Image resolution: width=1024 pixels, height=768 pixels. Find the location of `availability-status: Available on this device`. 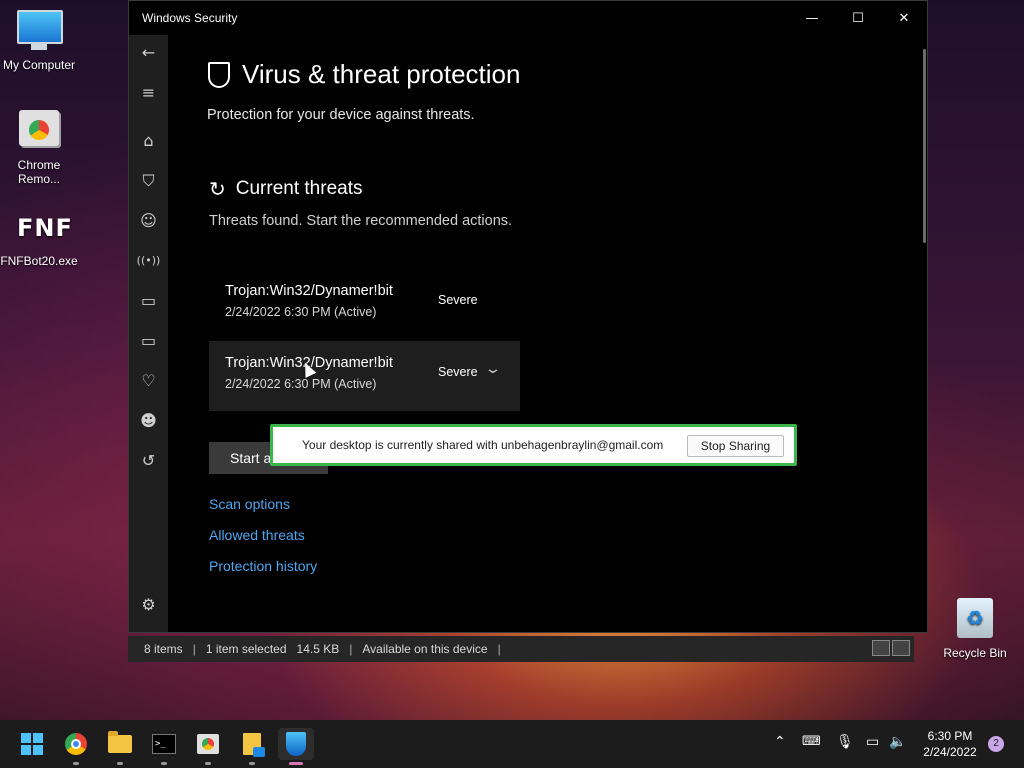

availability-status: Available on this device is located at coordinates (425, 649).